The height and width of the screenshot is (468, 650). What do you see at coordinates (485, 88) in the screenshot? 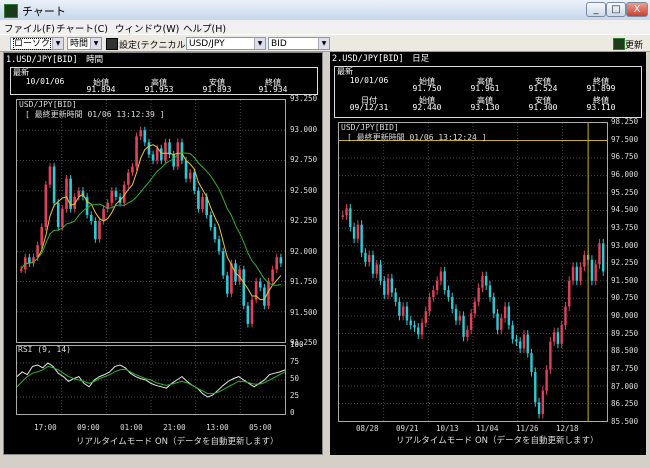
I see `high-value: 91.961` at bounding box center [485, 88].